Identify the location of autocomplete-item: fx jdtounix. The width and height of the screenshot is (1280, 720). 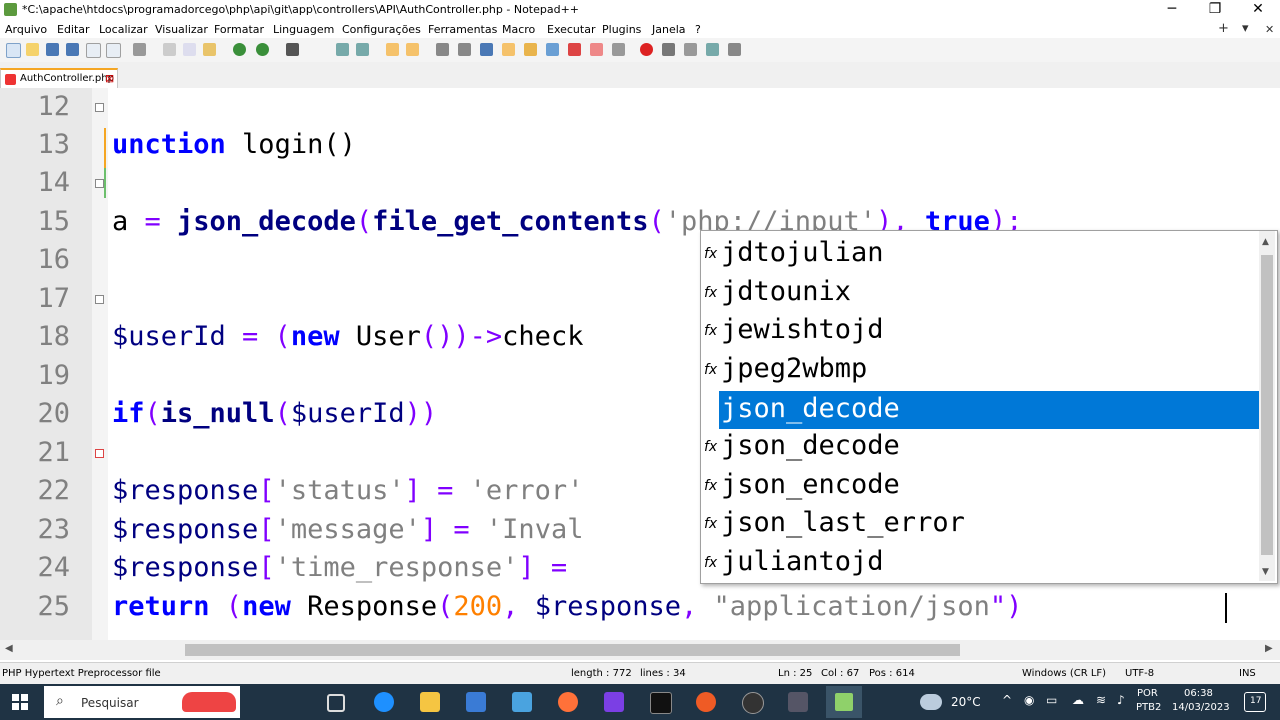
(981, 293).